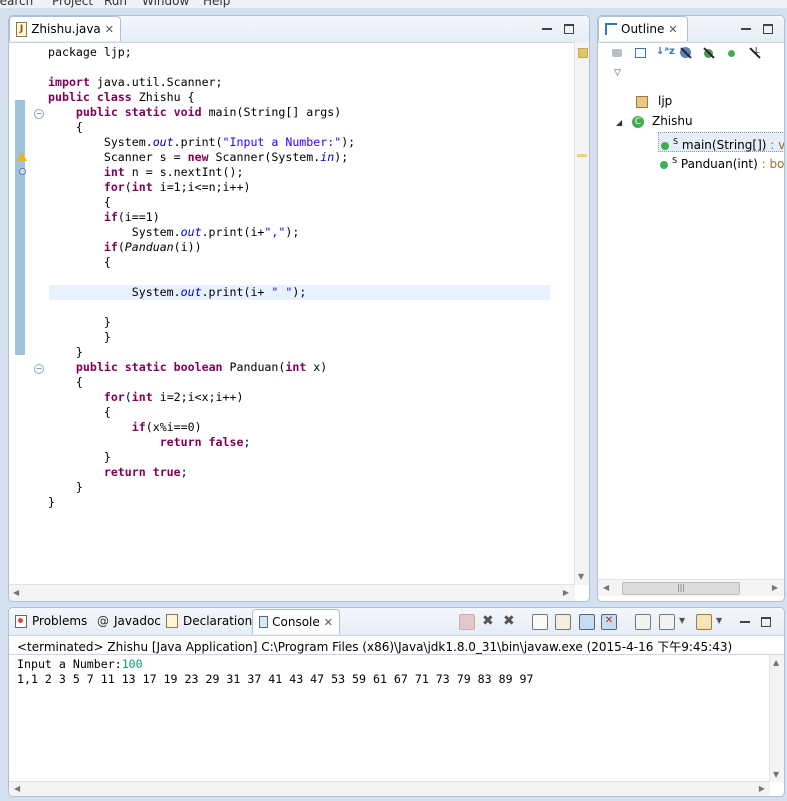  What do you see at coordinates (22, 171) in the screenshot?
I see `breakpoint-marker-icon` at bounding box center [22, 171].